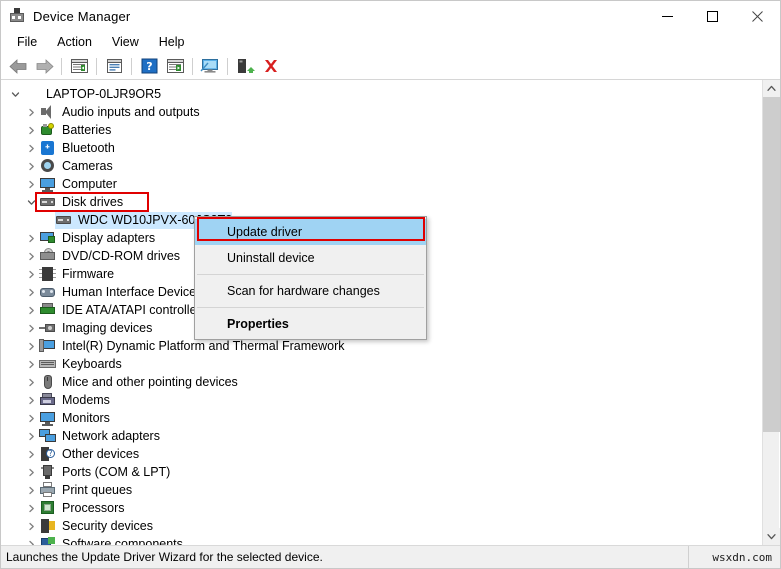  I want to click on show-hide-action-pane-icon, so click(175, 66).